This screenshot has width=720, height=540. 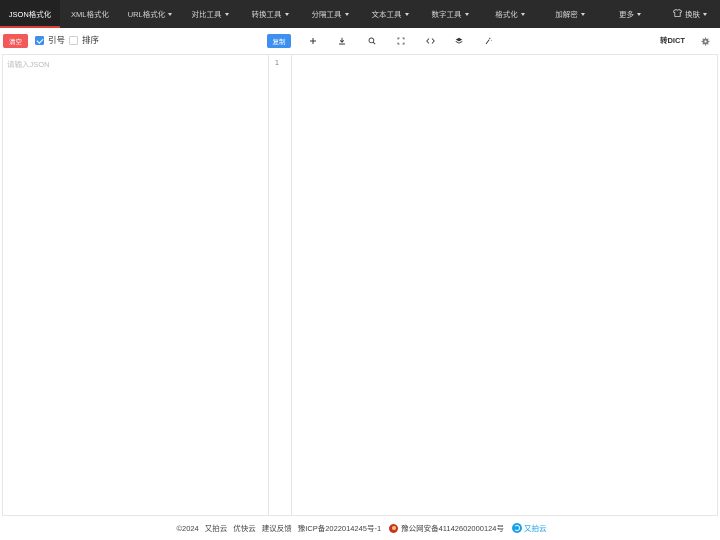 I want to click on nav-compare-tools: 对比工具, so click(x=210, y=14).